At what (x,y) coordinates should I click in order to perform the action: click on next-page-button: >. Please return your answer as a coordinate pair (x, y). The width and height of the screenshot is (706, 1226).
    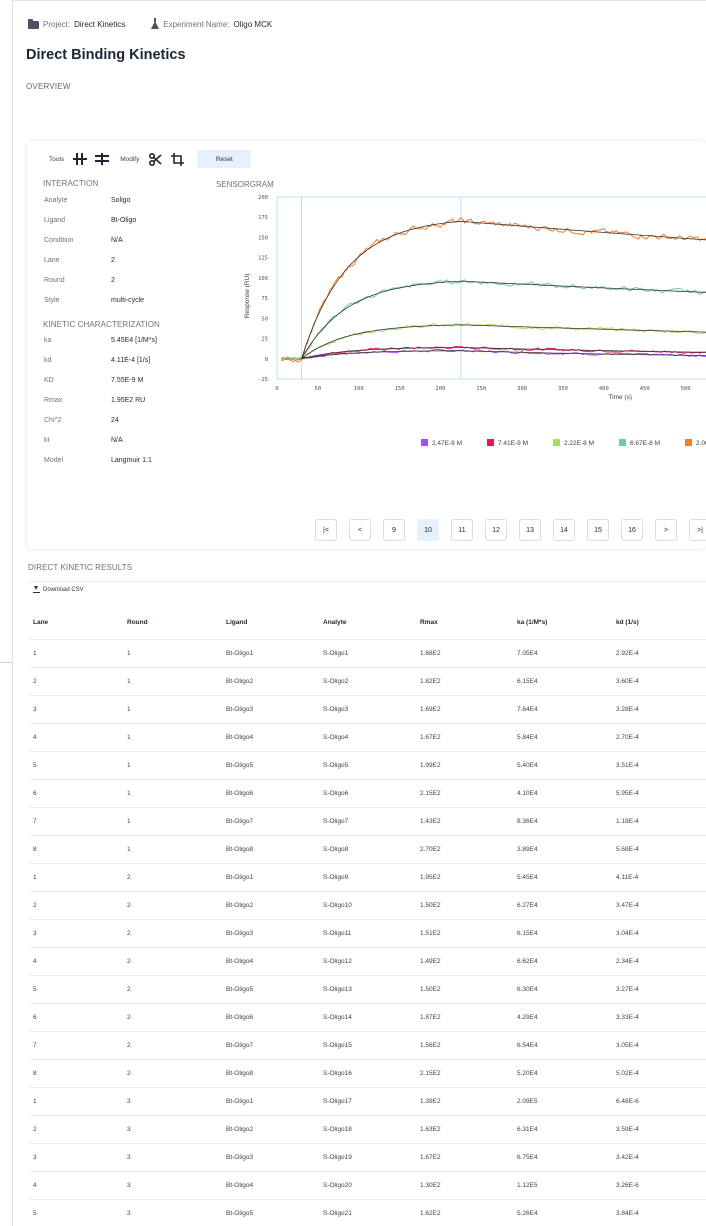
    Looking at the image, I should click on (666, 530).